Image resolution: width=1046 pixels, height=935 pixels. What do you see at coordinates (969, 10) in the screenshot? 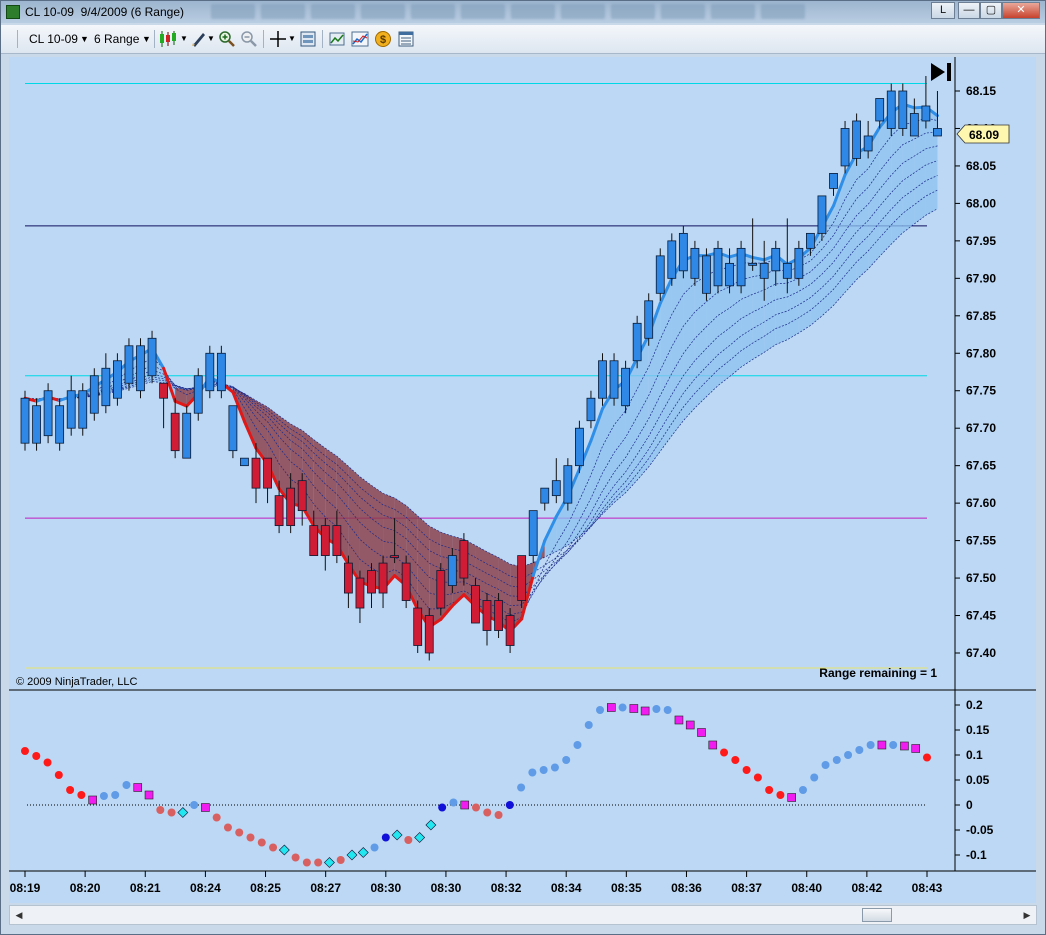
I see `minimize-button: —` at bounding box center [969, 10].